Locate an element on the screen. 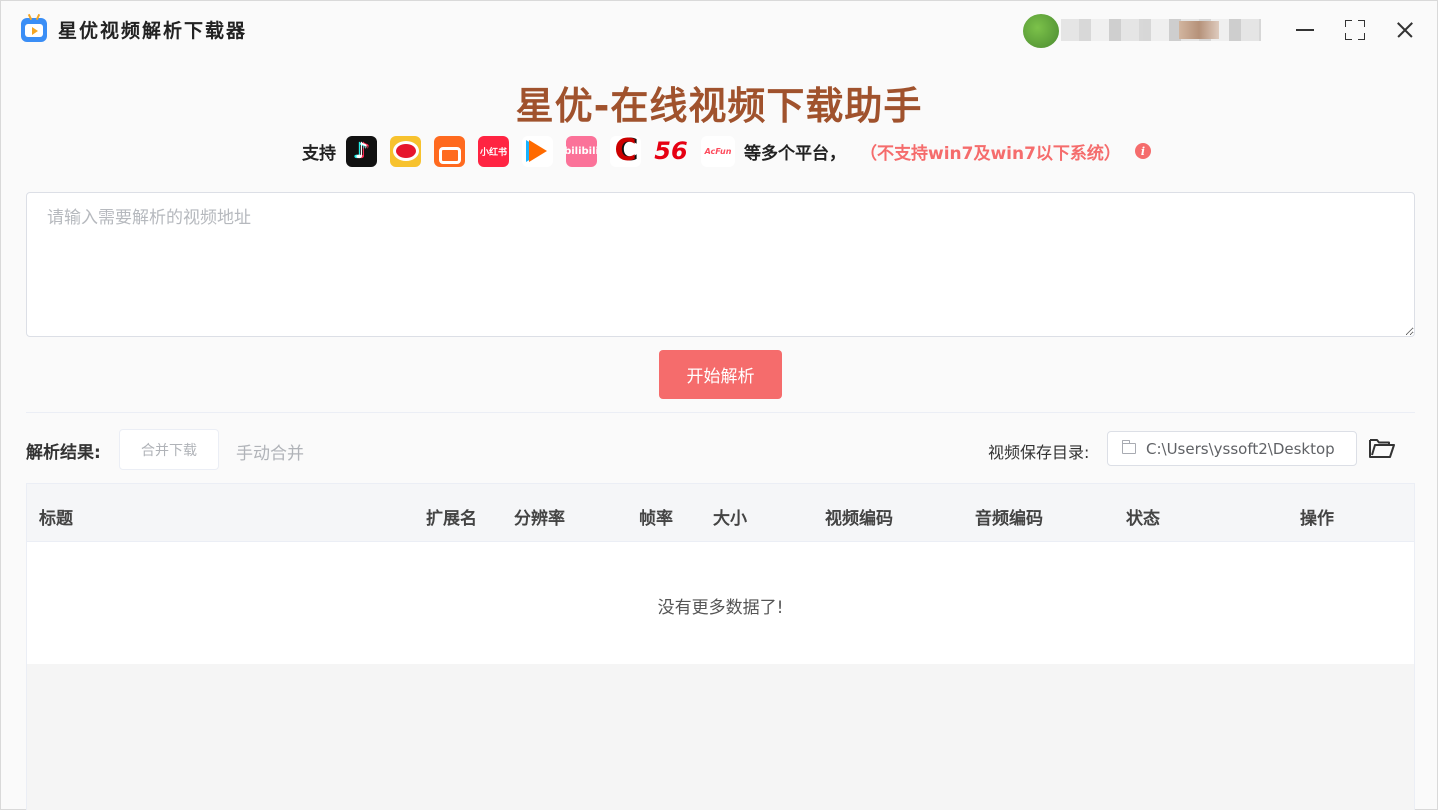 The image size is (1438, 810). results-label: 解析结果: is located at coordinates (63, 453).